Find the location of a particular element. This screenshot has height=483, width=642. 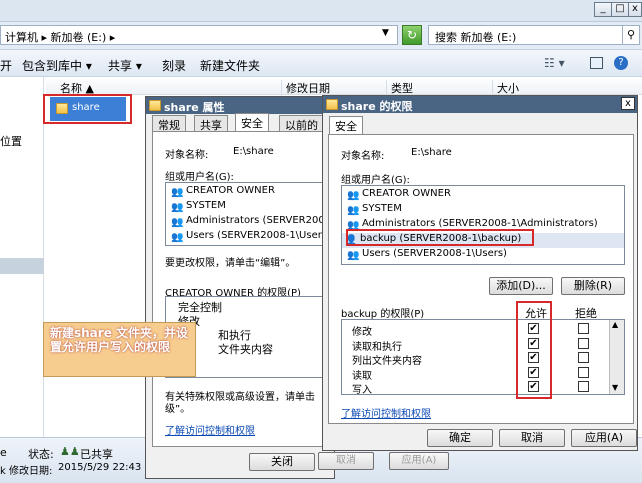

perm-name: 写入 is located at coordinates (362, 390).